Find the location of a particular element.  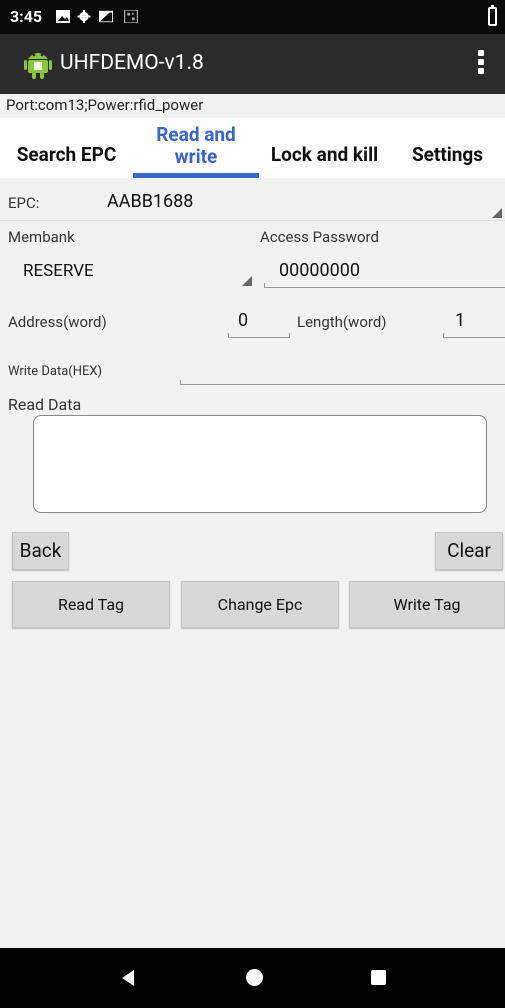

epc-spinner: AABB1688 is located at coordinates (298, 203).